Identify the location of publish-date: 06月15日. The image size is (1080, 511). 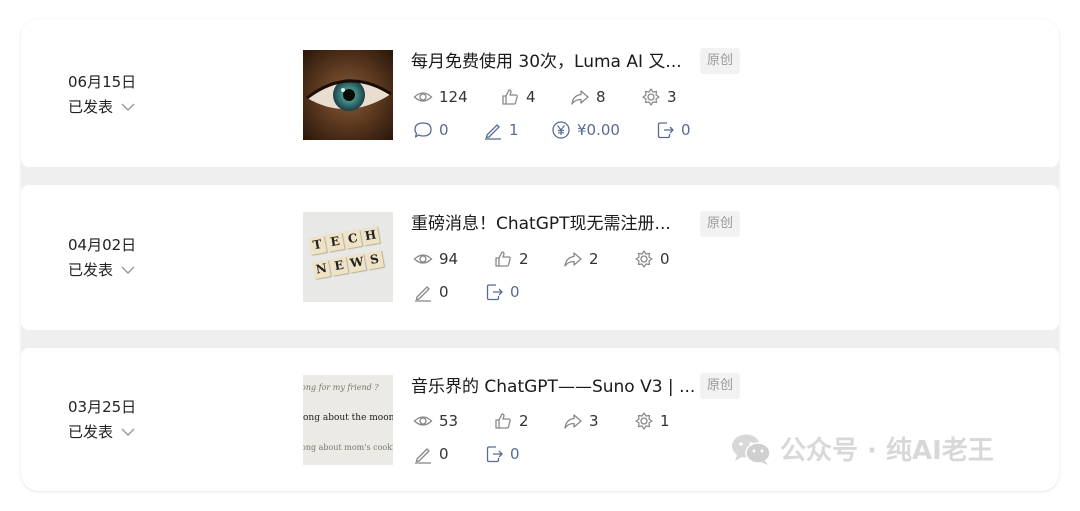
(102, 82).